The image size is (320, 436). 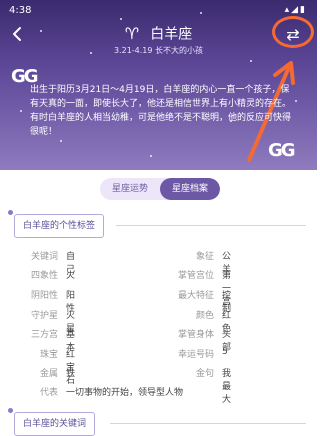 I want to click on page-title: 白羊座, so click(x=171, y=34).